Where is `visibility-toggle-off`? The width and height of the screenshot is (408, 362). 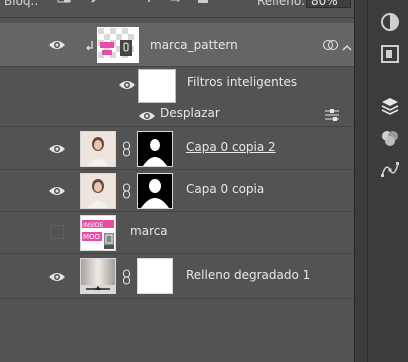
visibility-toggle-off is located at coordinates (57, 232).